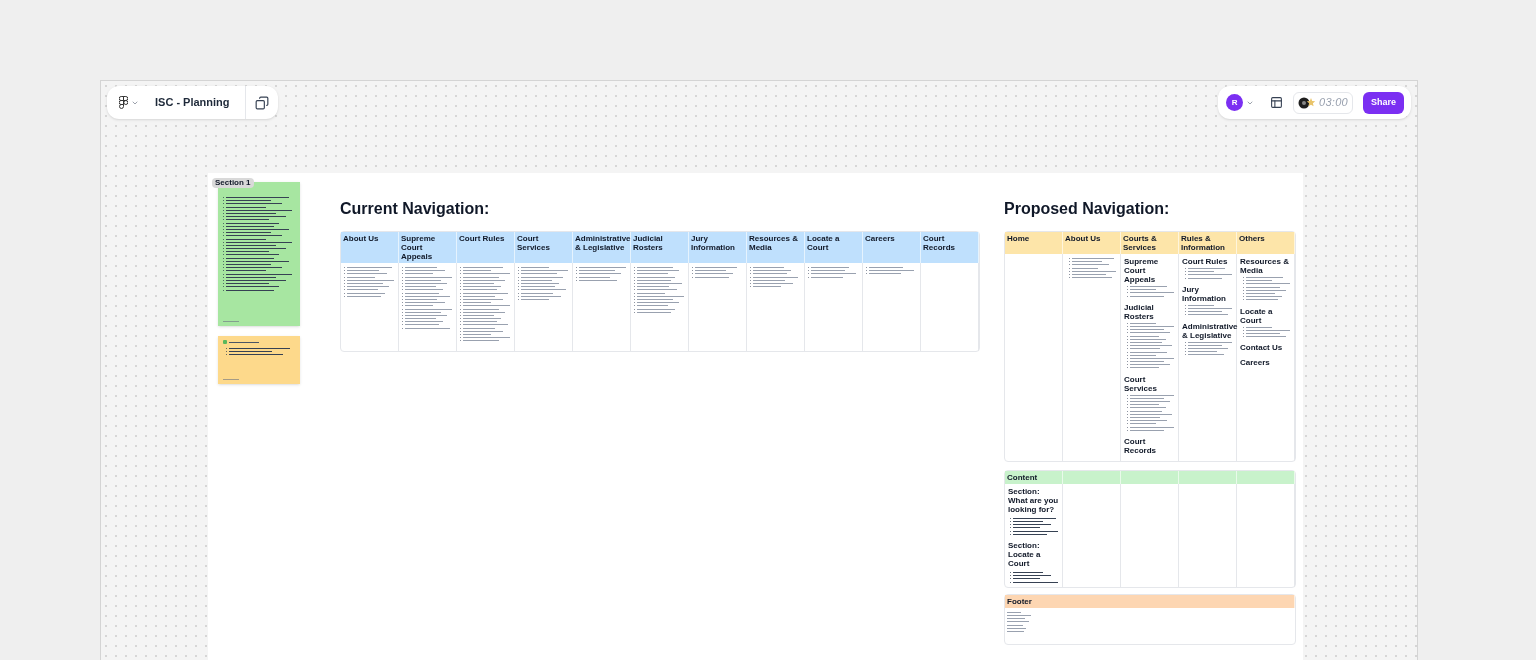  I want to click on table-header-cell: Home, so click(1034, 243).